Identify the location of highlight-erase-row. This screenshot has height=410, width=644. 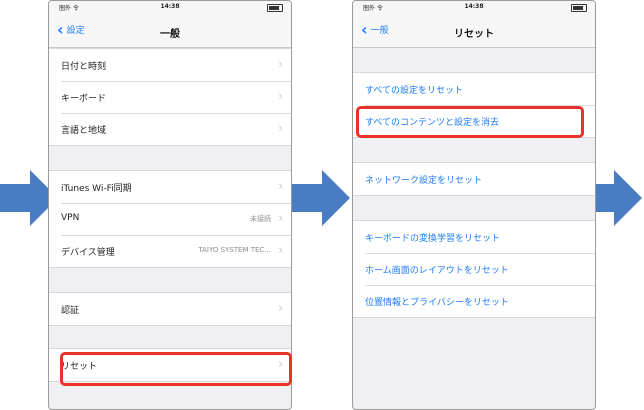
(470, 122).